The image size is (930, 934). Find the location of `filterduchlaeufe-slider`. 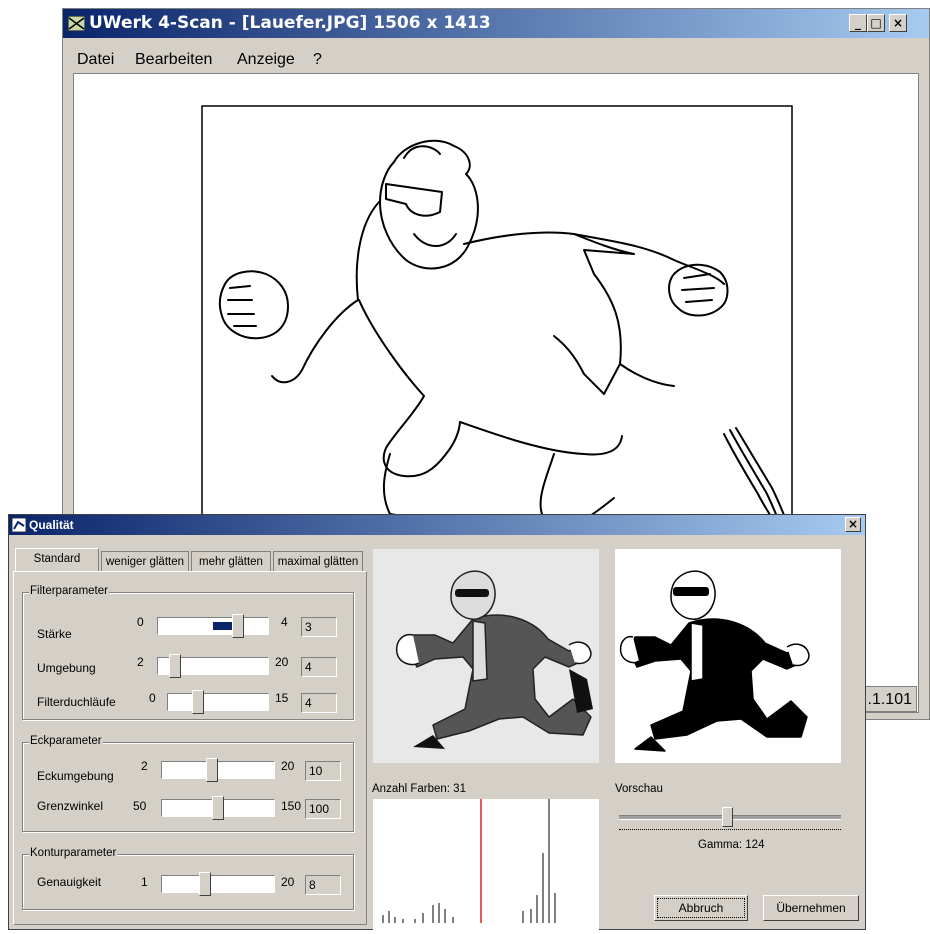

filterduchlaeufe-slider is located at coordinates (218, 702).